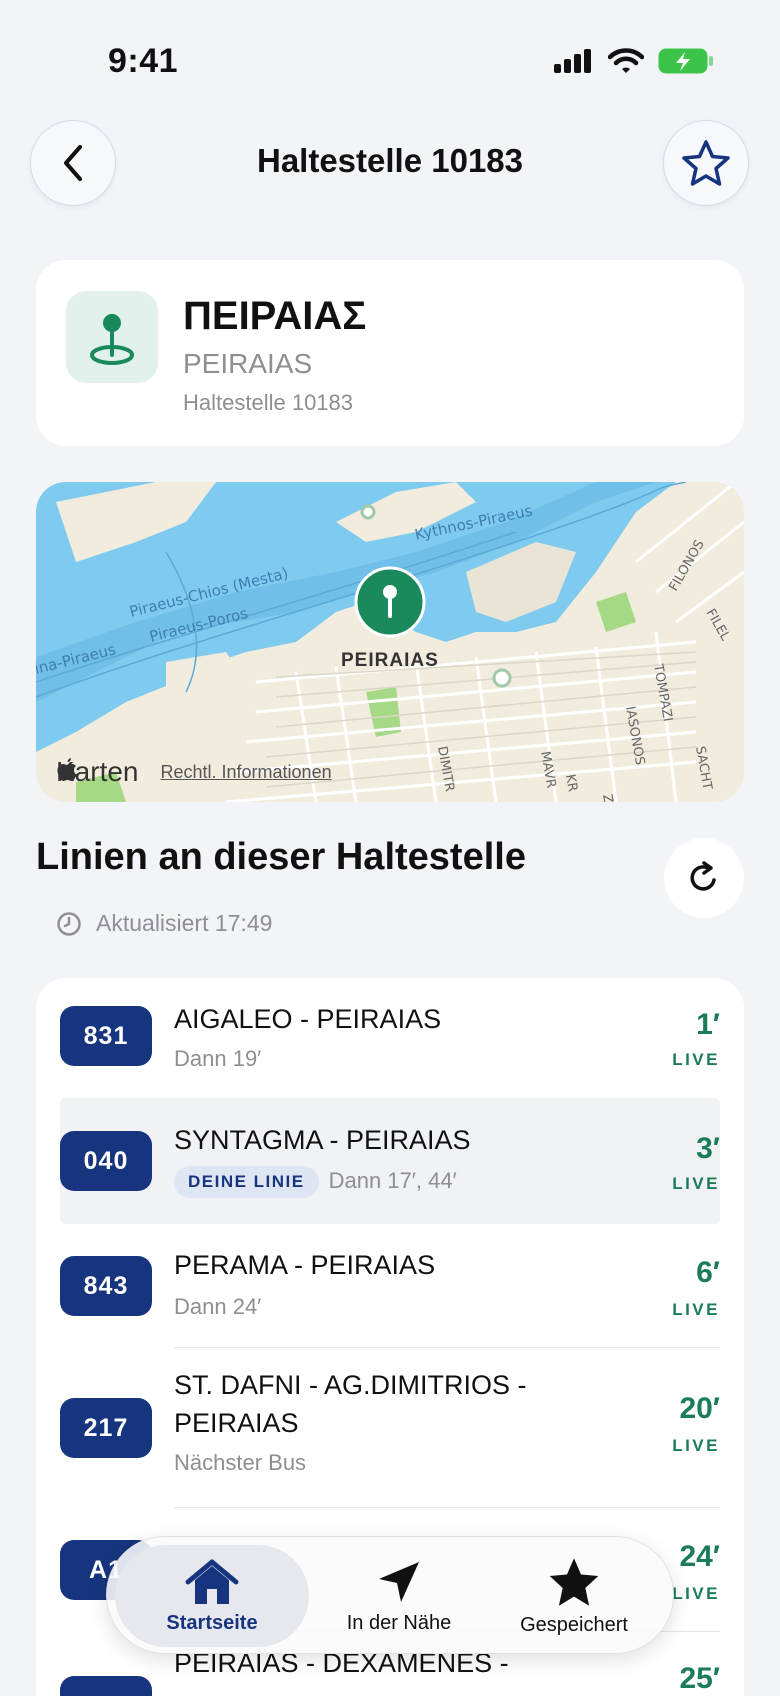 The width and height of the screenshot is (780, 1696). Describe the element at coordinates (305, 1265) in the screenshot. I see `line-destination: PERAMA - PEIRAIAS` at that location.